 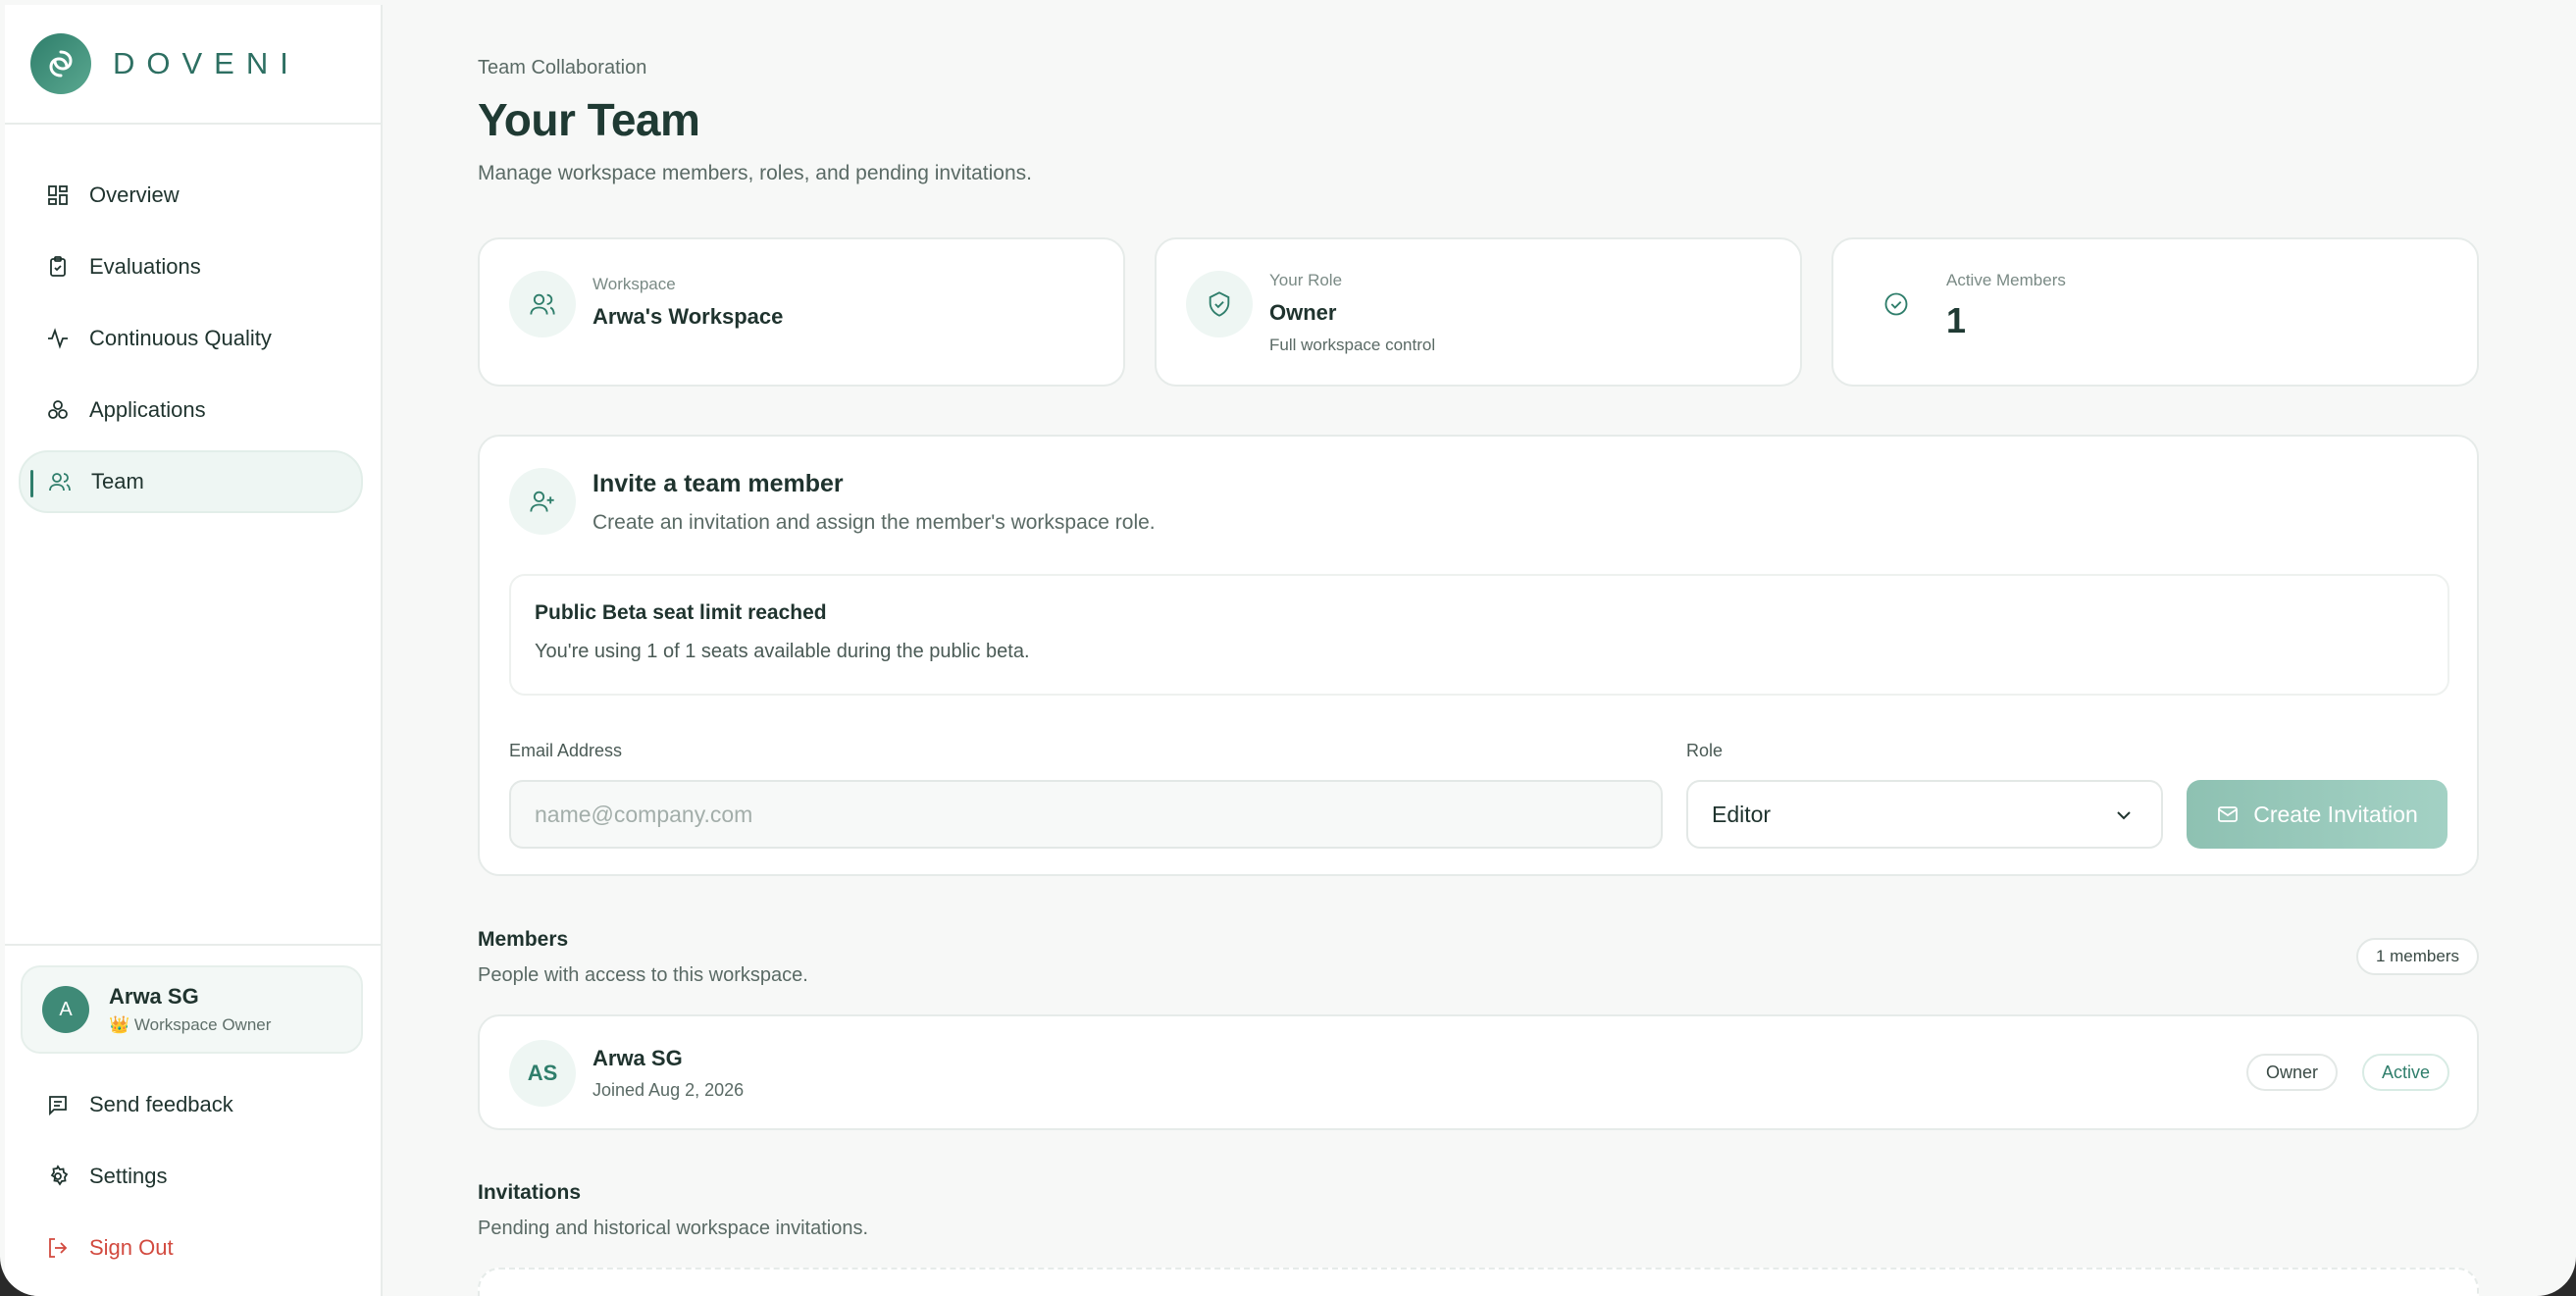 I want to click on page-title: Your Team, so click(x=589, y=119).